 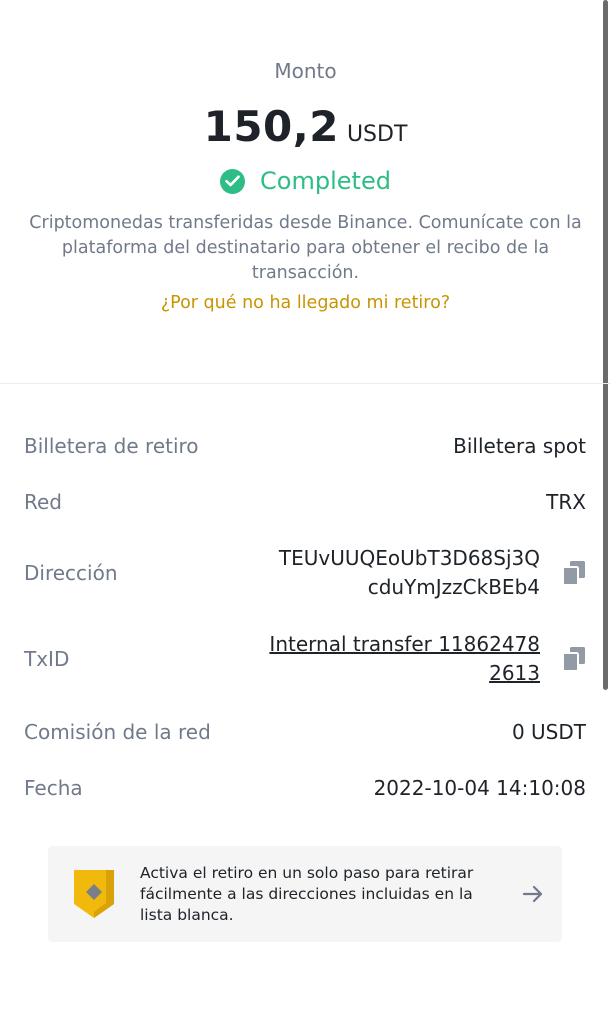 I want to click on check-circle-icon, so click(x=233, y=181).